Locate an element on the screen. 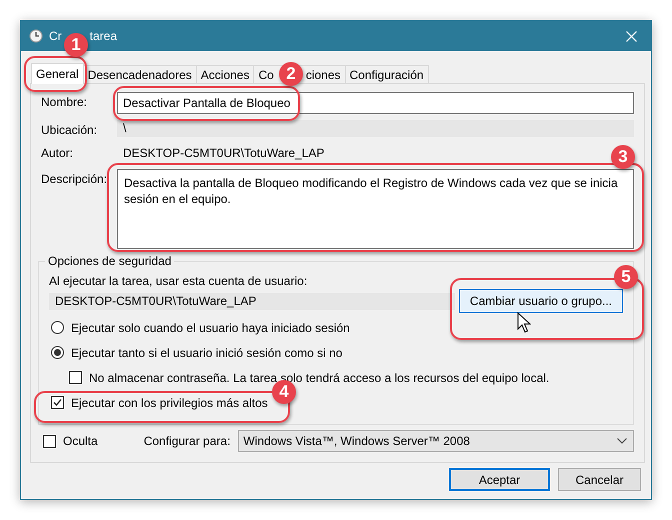  window-title: Cr is located at coordinates (55, 36).